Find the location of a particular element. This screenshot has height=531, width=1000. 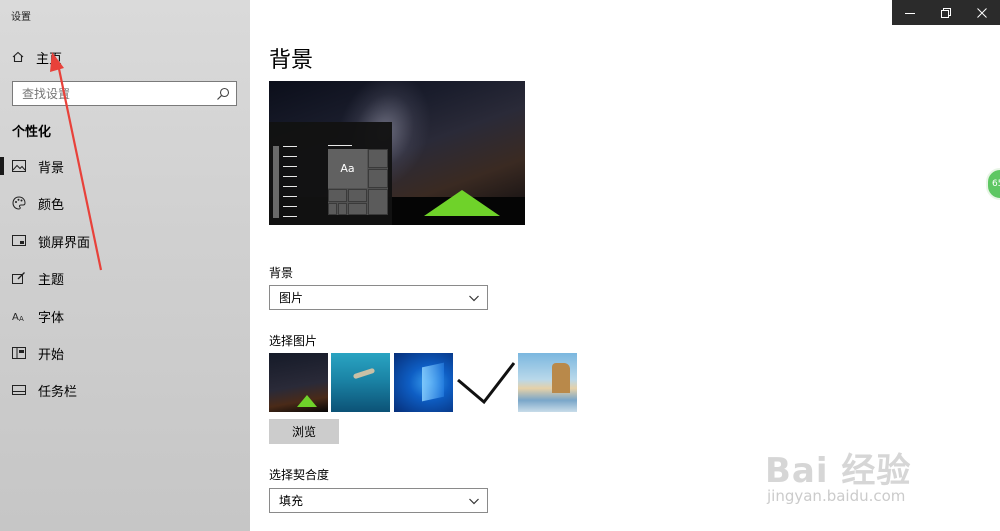

restore-button is located at coordinates (946, 12).